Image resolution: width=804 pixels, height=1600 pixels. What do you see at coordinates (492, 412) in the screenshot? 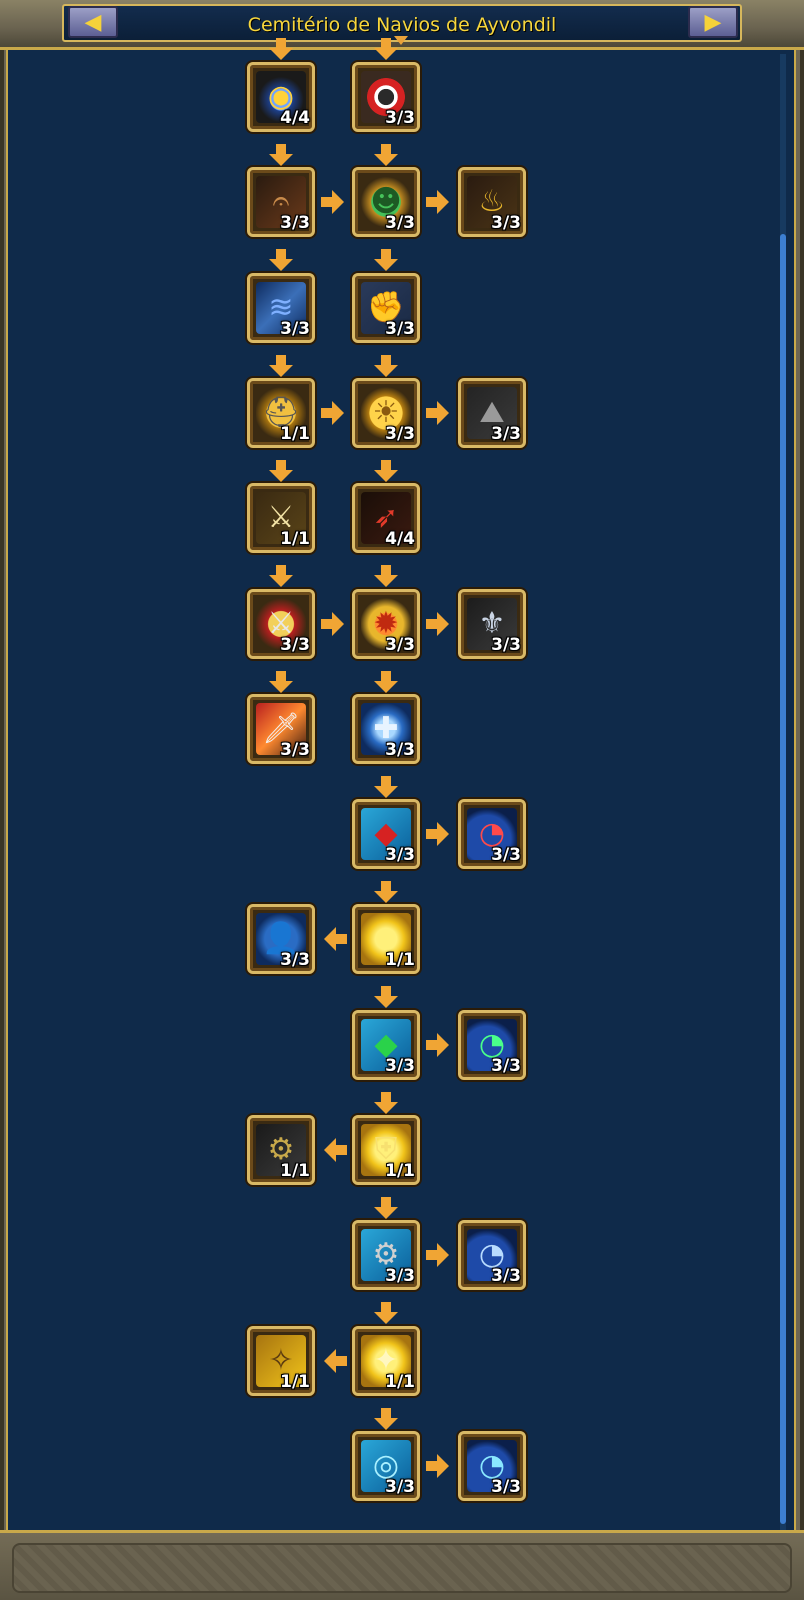
I see `skill-slot-r4c3: ⛰ 3/3` at bounding box center [492, 412].